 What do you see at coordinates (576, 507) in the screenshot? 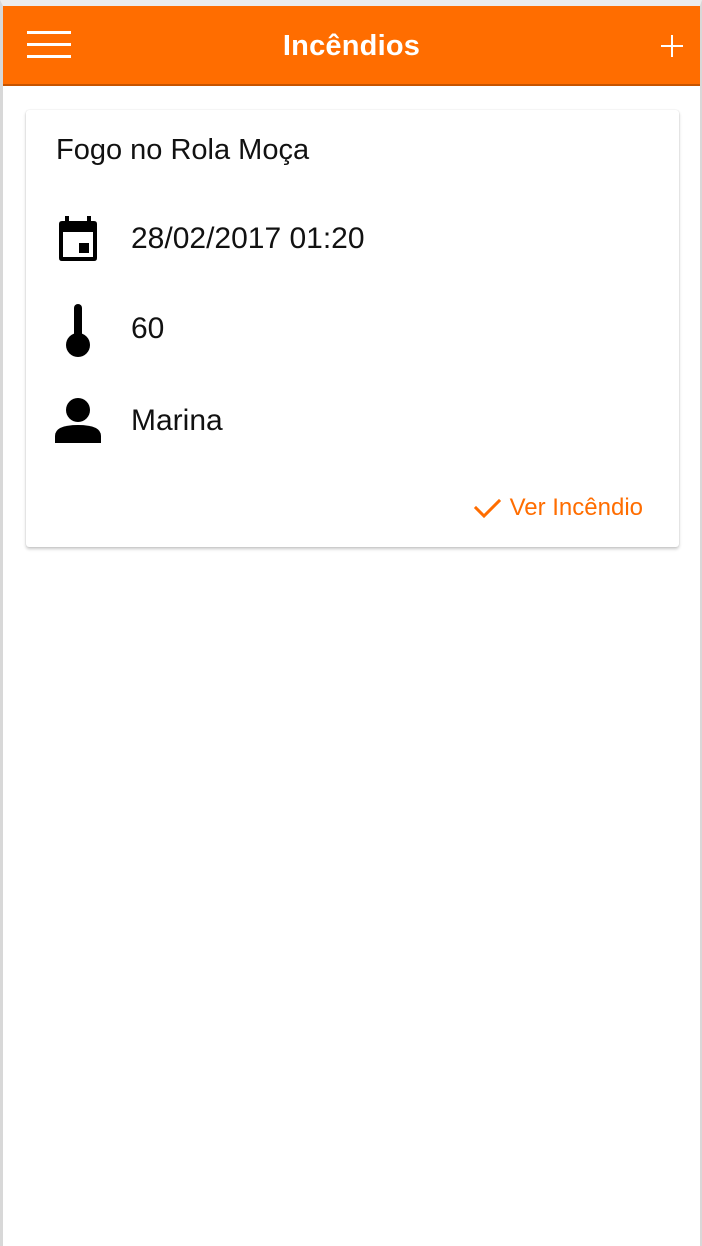
I see `view-incident-label: Ver Incêndio` at bounding box center [576, 507].